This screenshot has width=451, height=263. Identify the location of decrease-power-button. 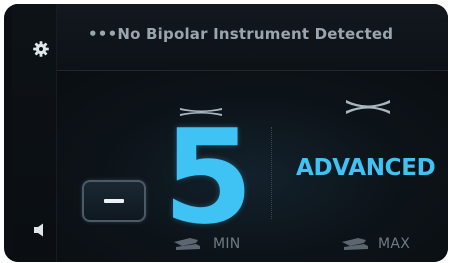
(114, 201).